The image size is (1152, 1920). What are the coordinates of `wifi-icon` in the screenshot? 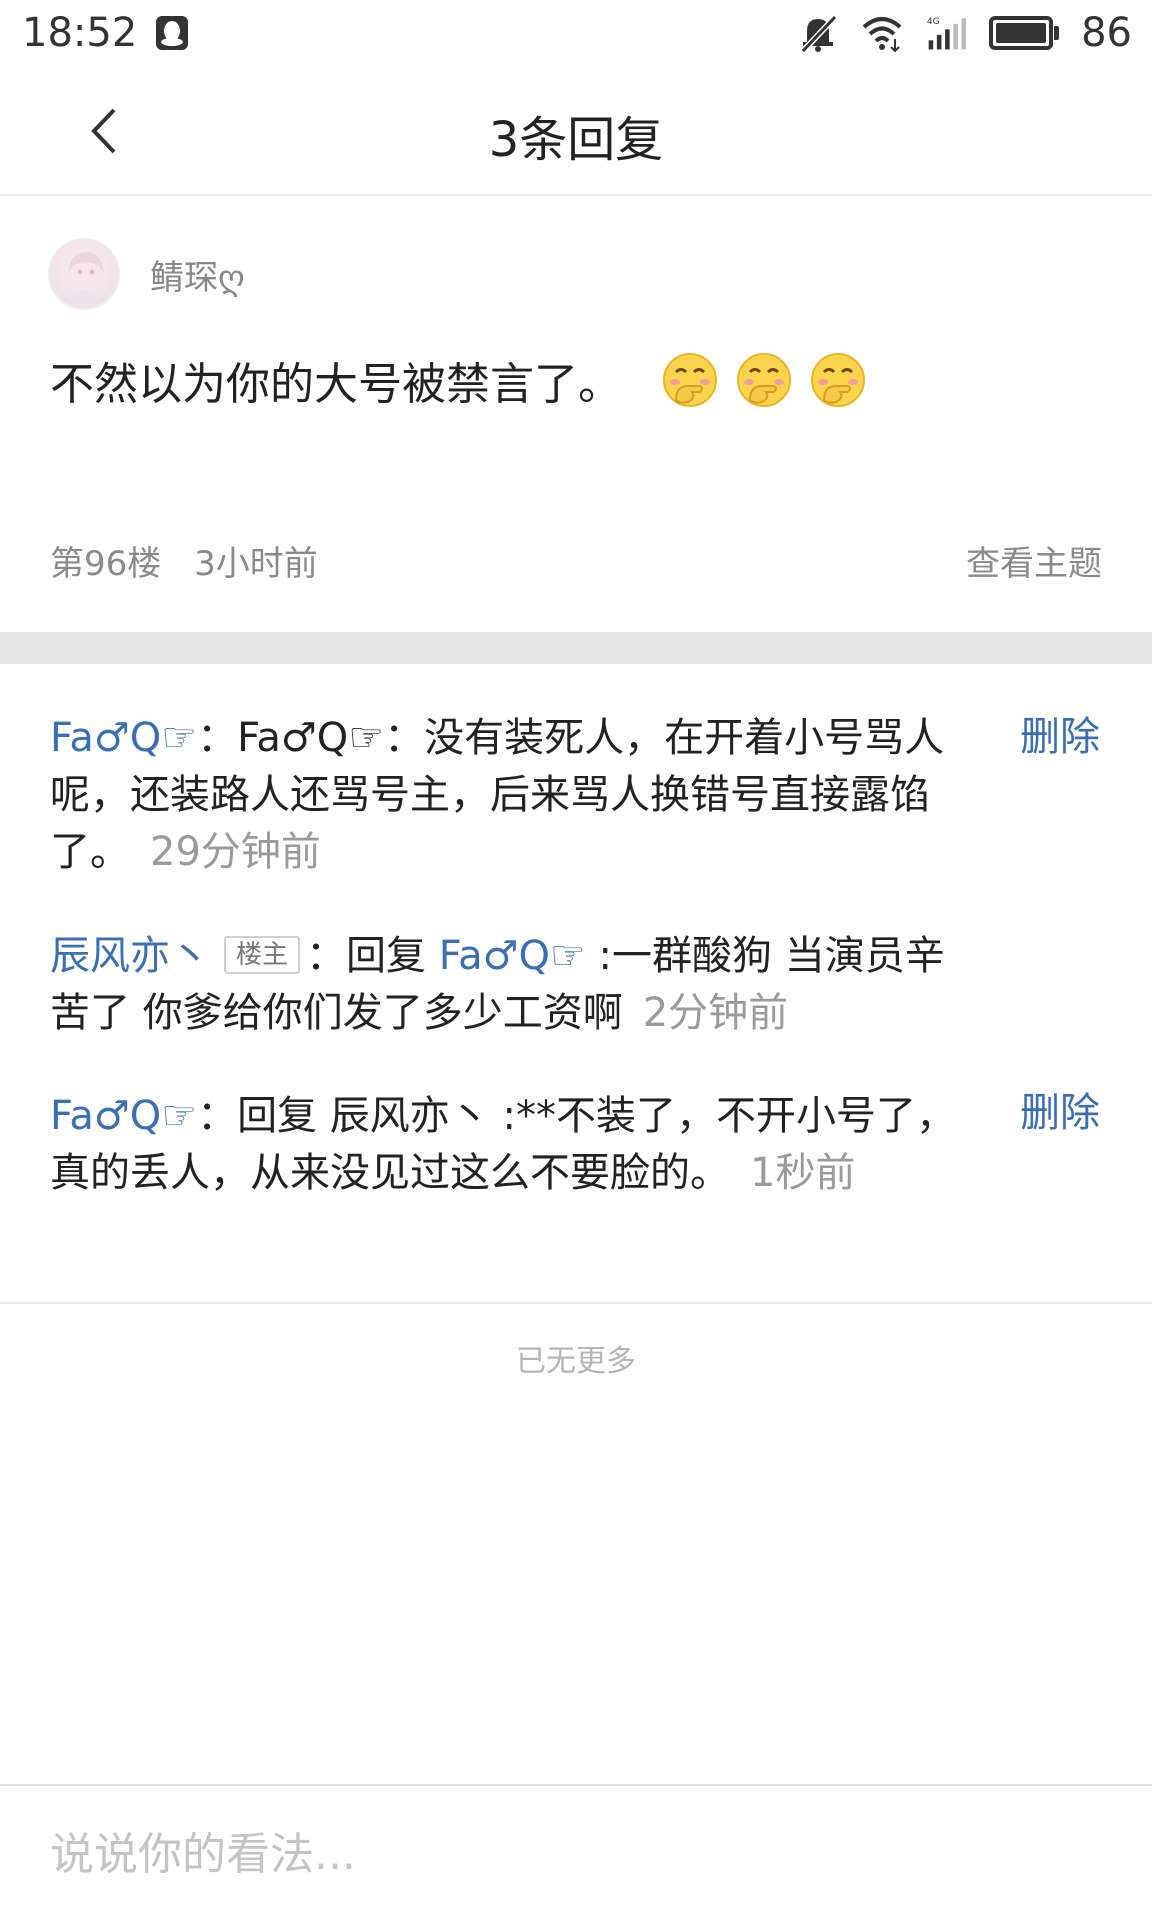 It's located at (882, 35).